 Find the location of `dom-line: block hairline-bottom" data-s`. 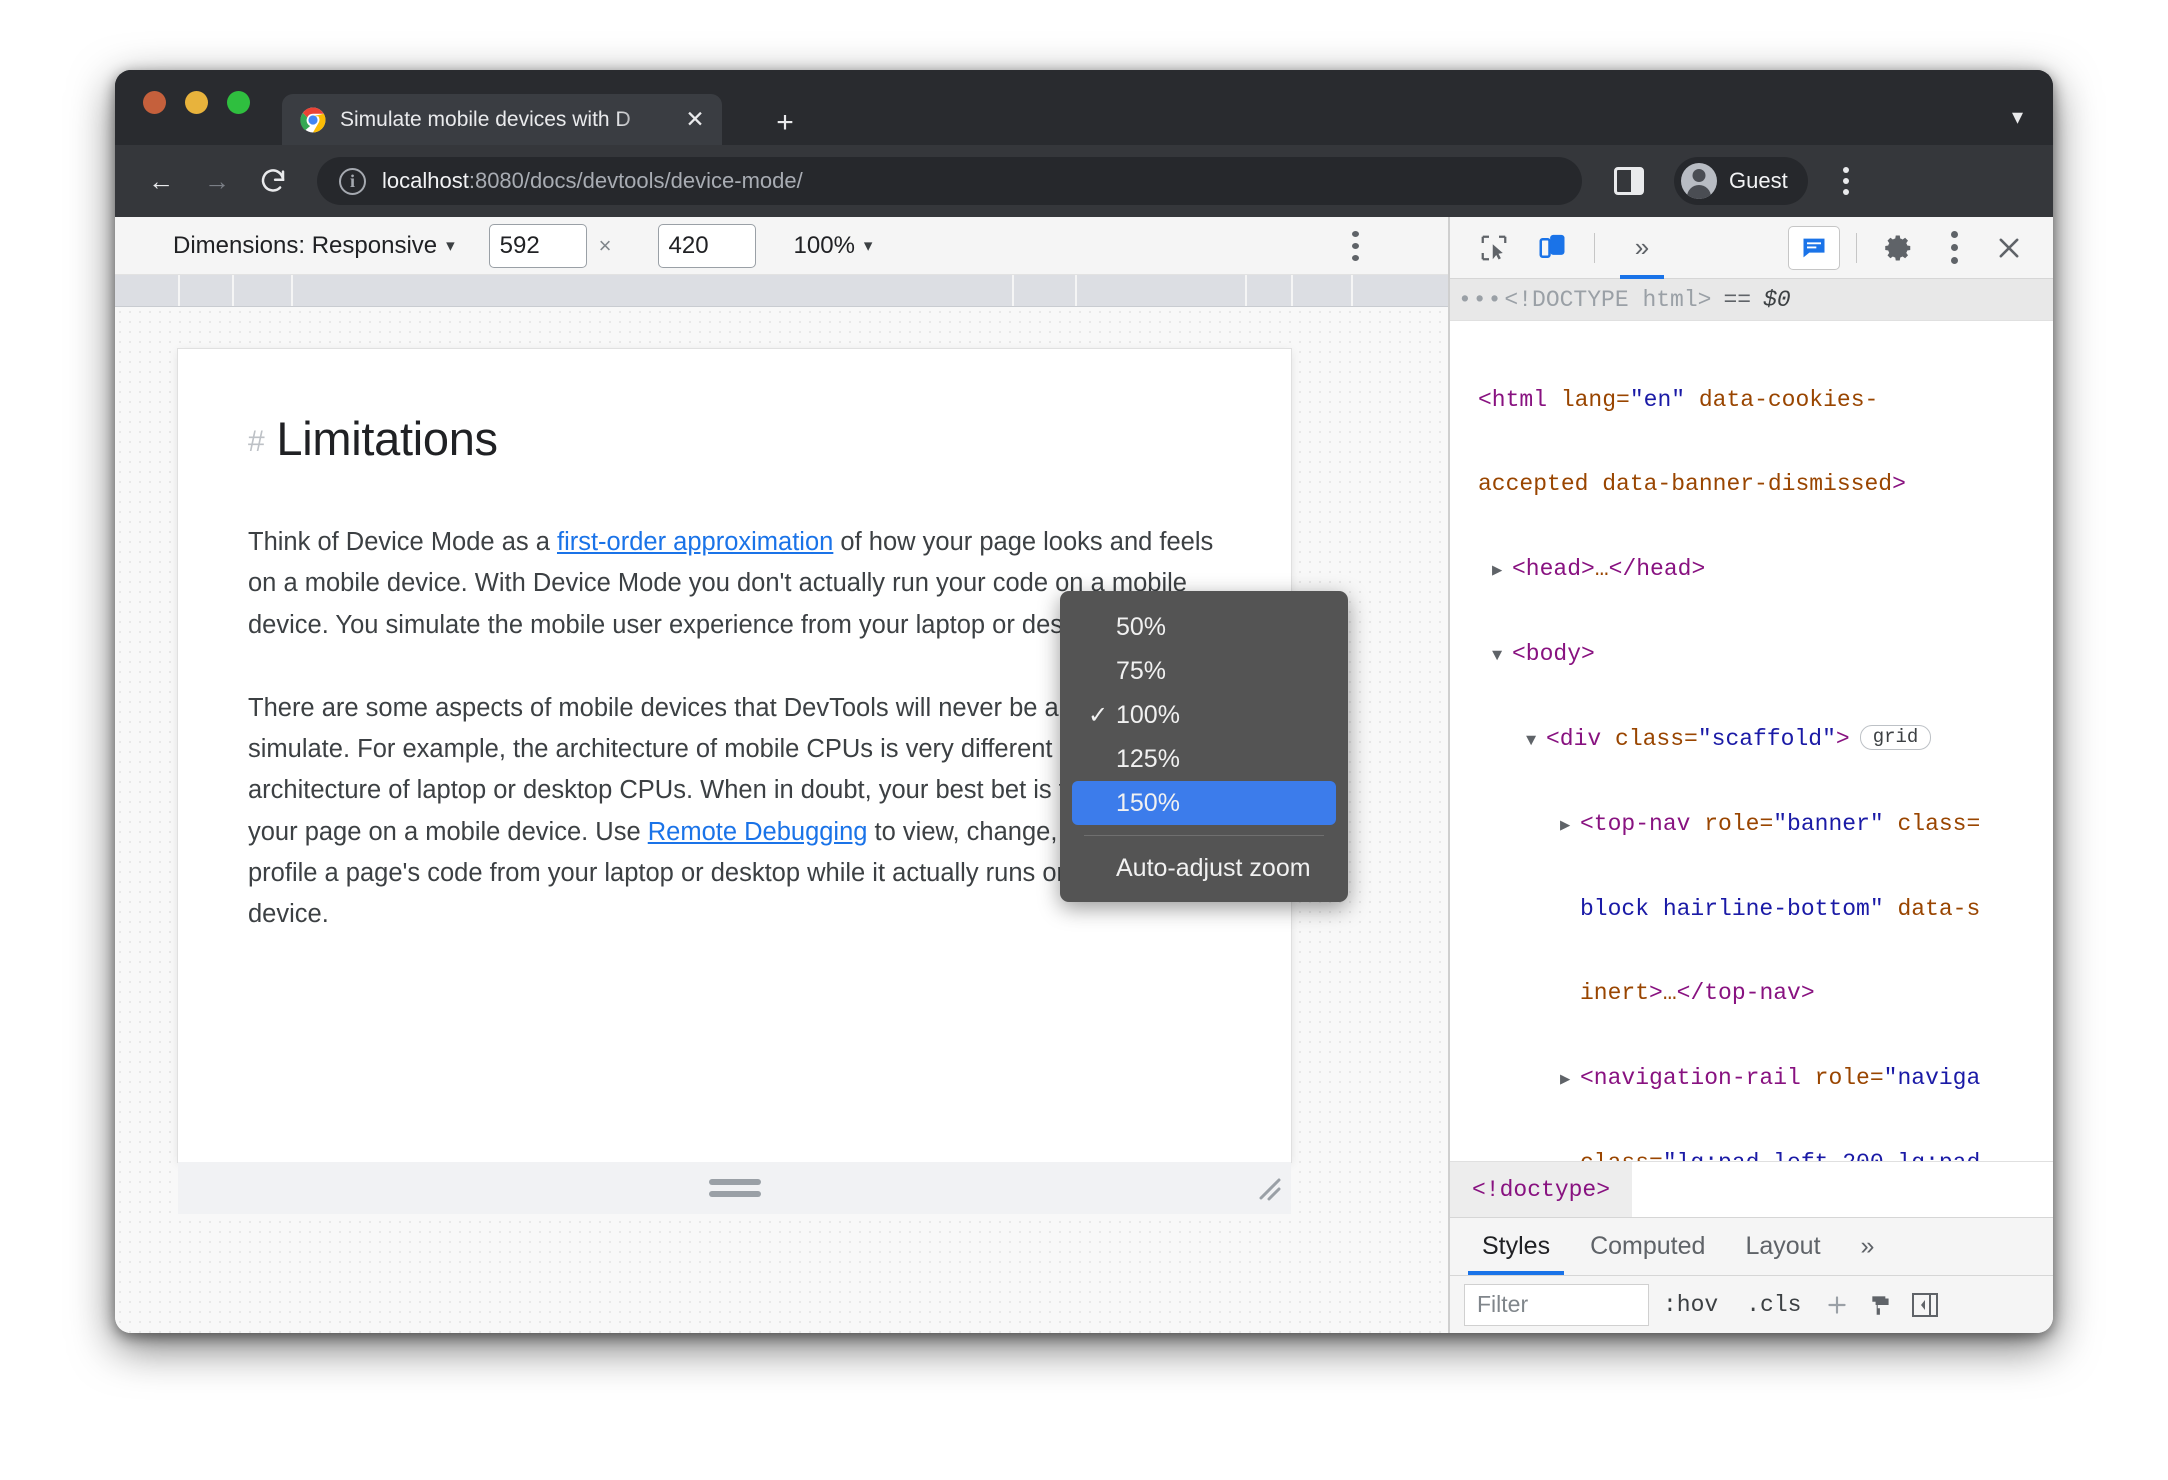

dom-line: block hairline-bottom" data-s is located at coordinates (1751, 909).